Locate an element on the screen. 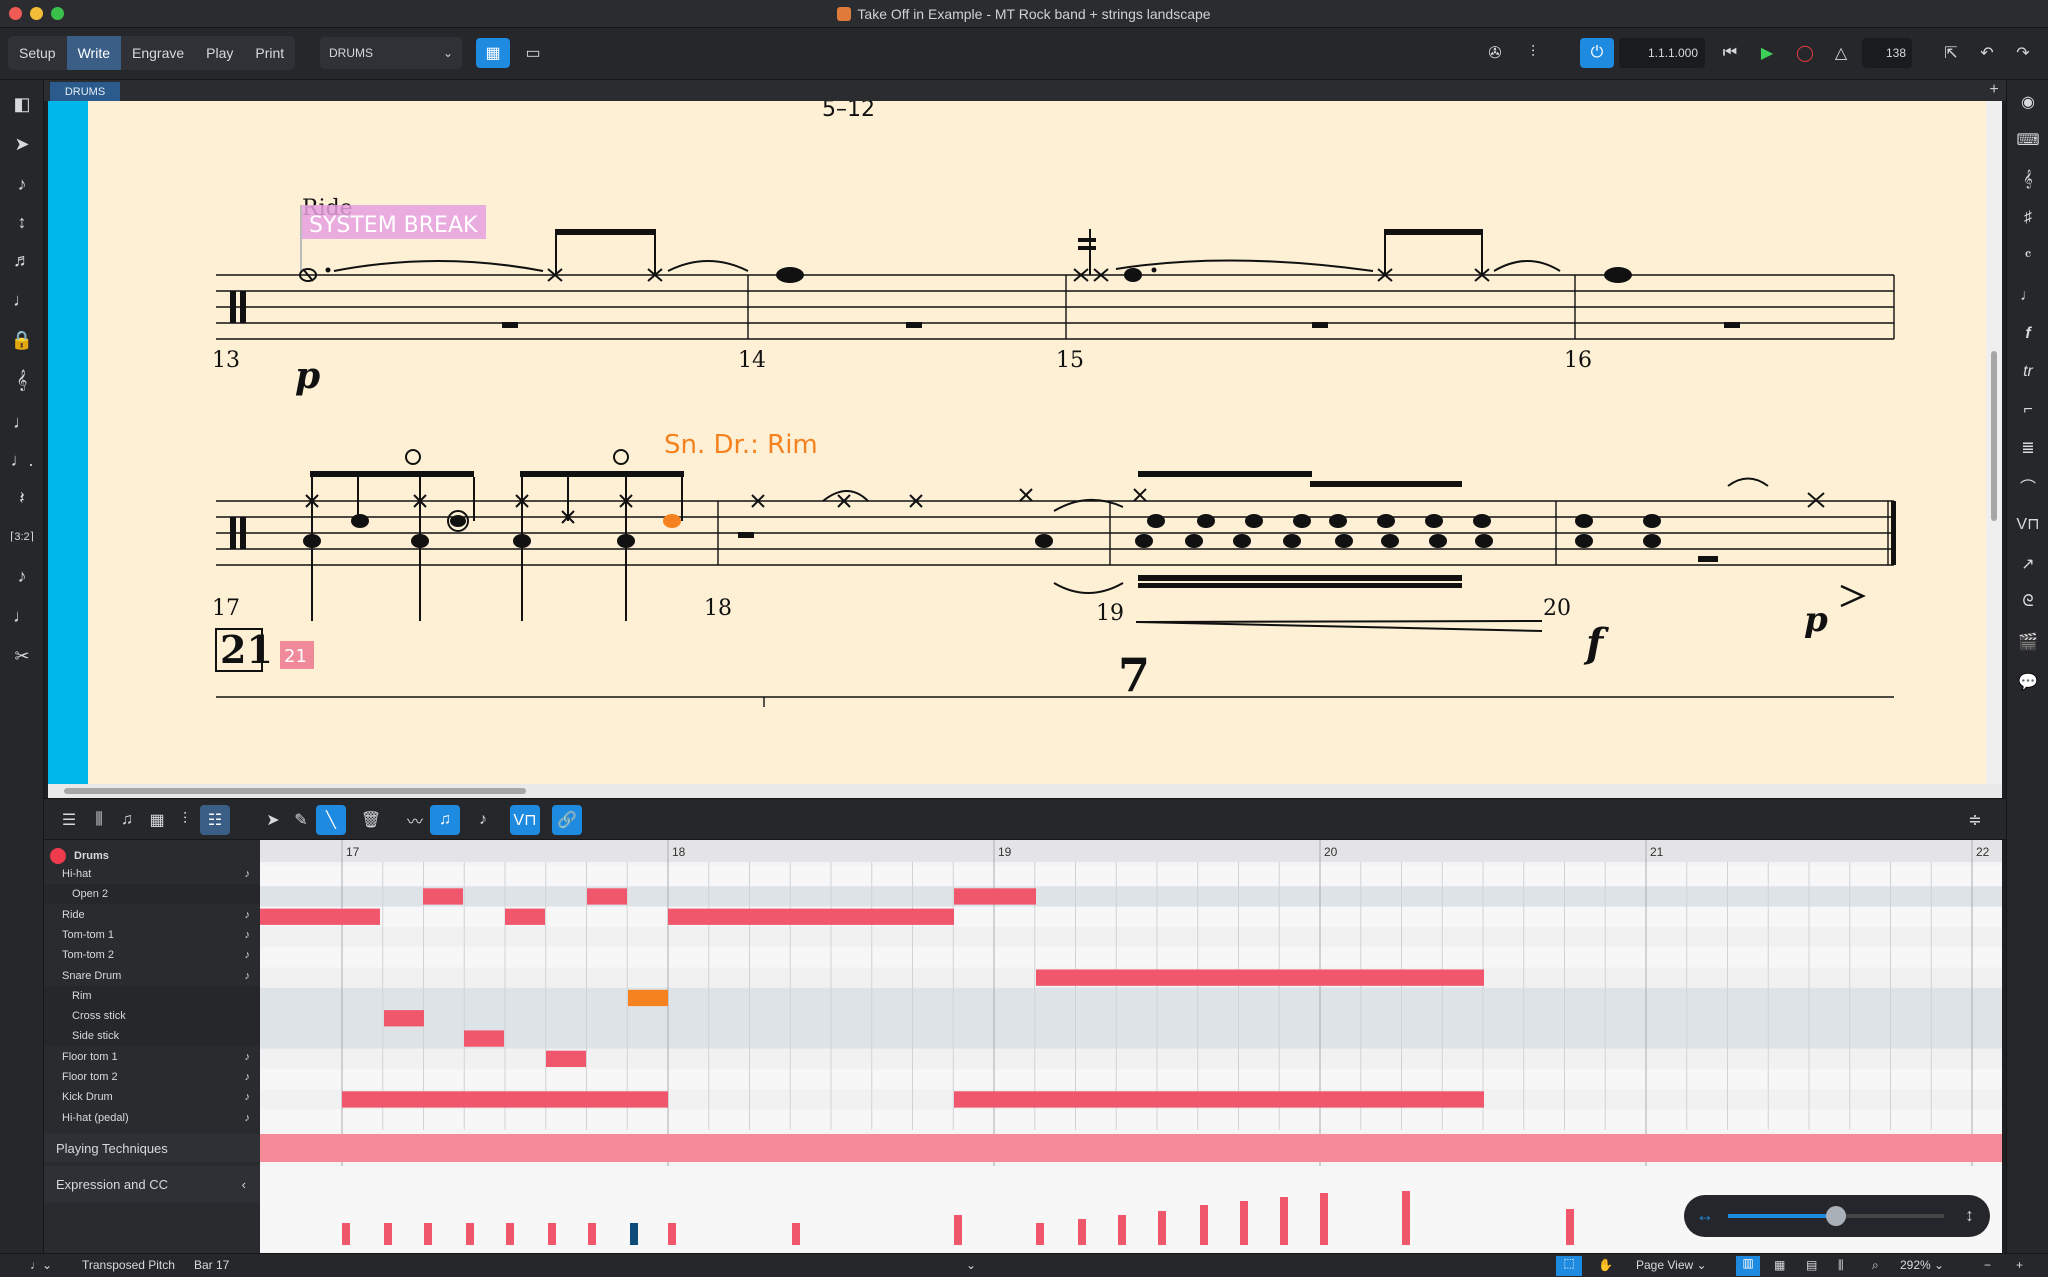 The image size is (2048, 1277). track-row: Rim is located at coordinates (152, 995).